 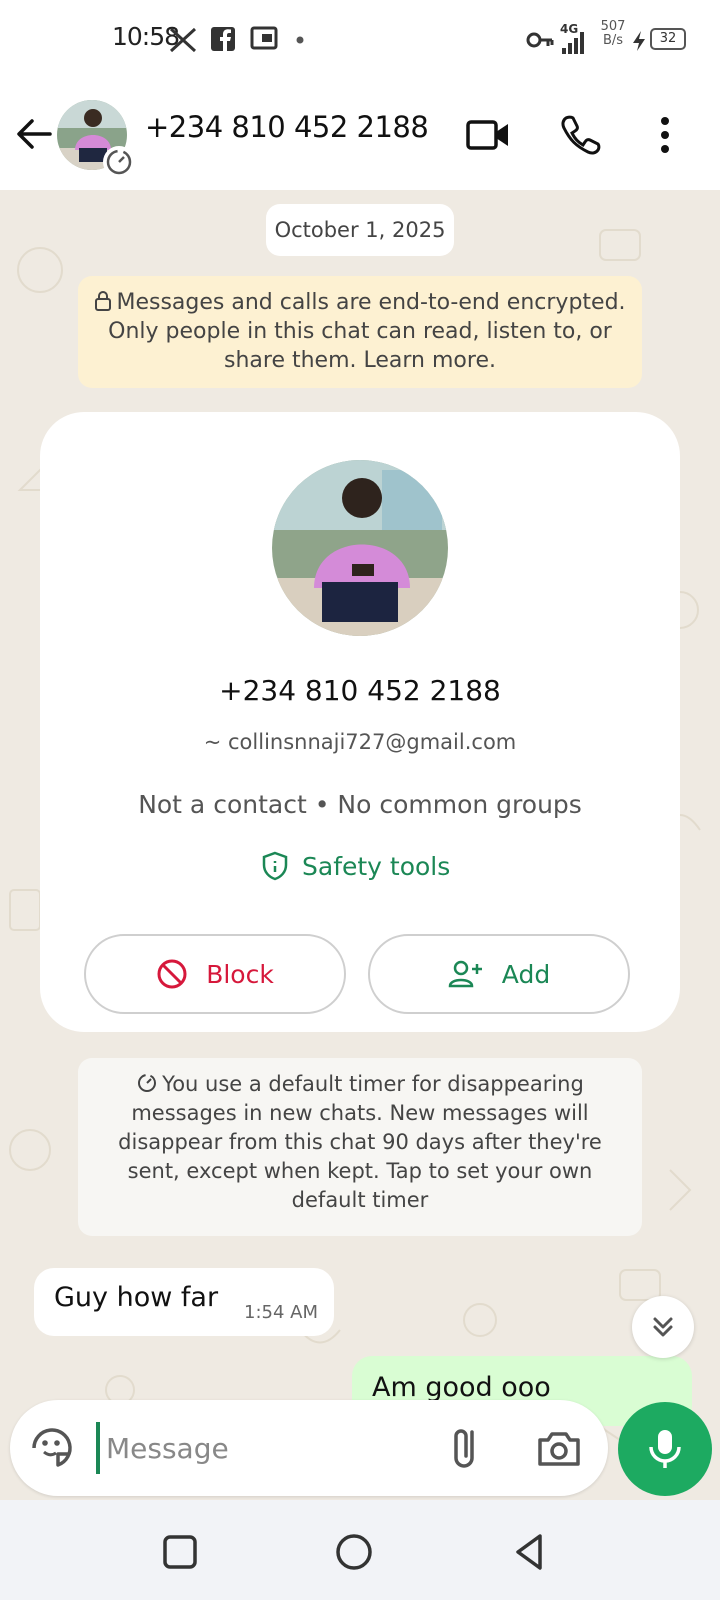 What do you see at coordinates (468, 1448) in the screenshot?
I see `attach-paperclip-icon` at bounding box center [468, 1448].